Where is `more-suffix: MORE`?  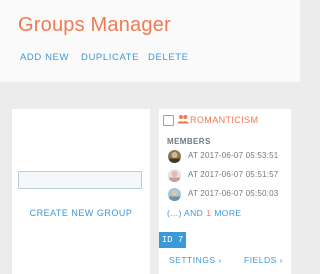 more-suffix: MORE is located at coordinates (228, 213).